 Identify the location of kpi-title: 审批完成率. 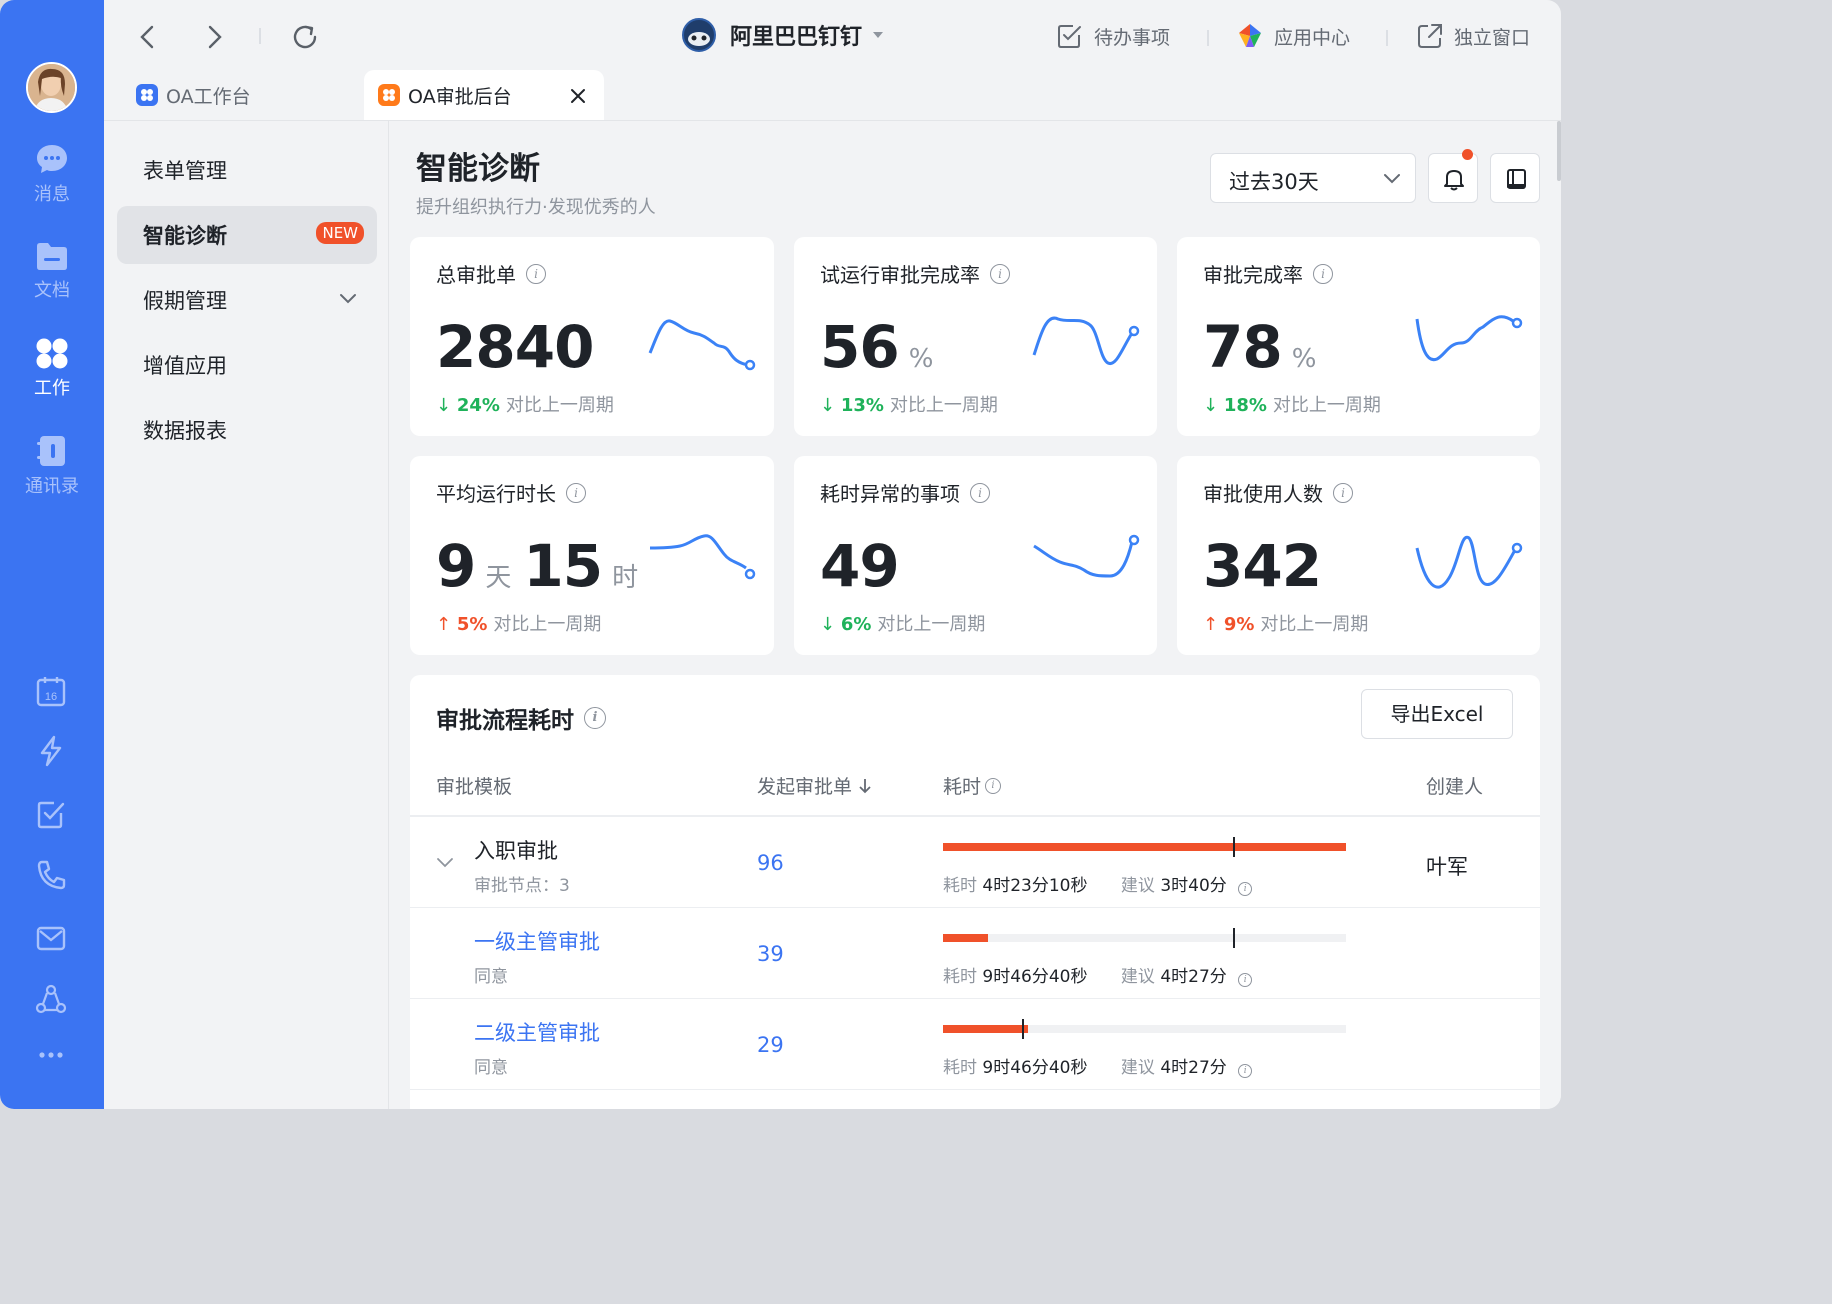
(1253, 275).